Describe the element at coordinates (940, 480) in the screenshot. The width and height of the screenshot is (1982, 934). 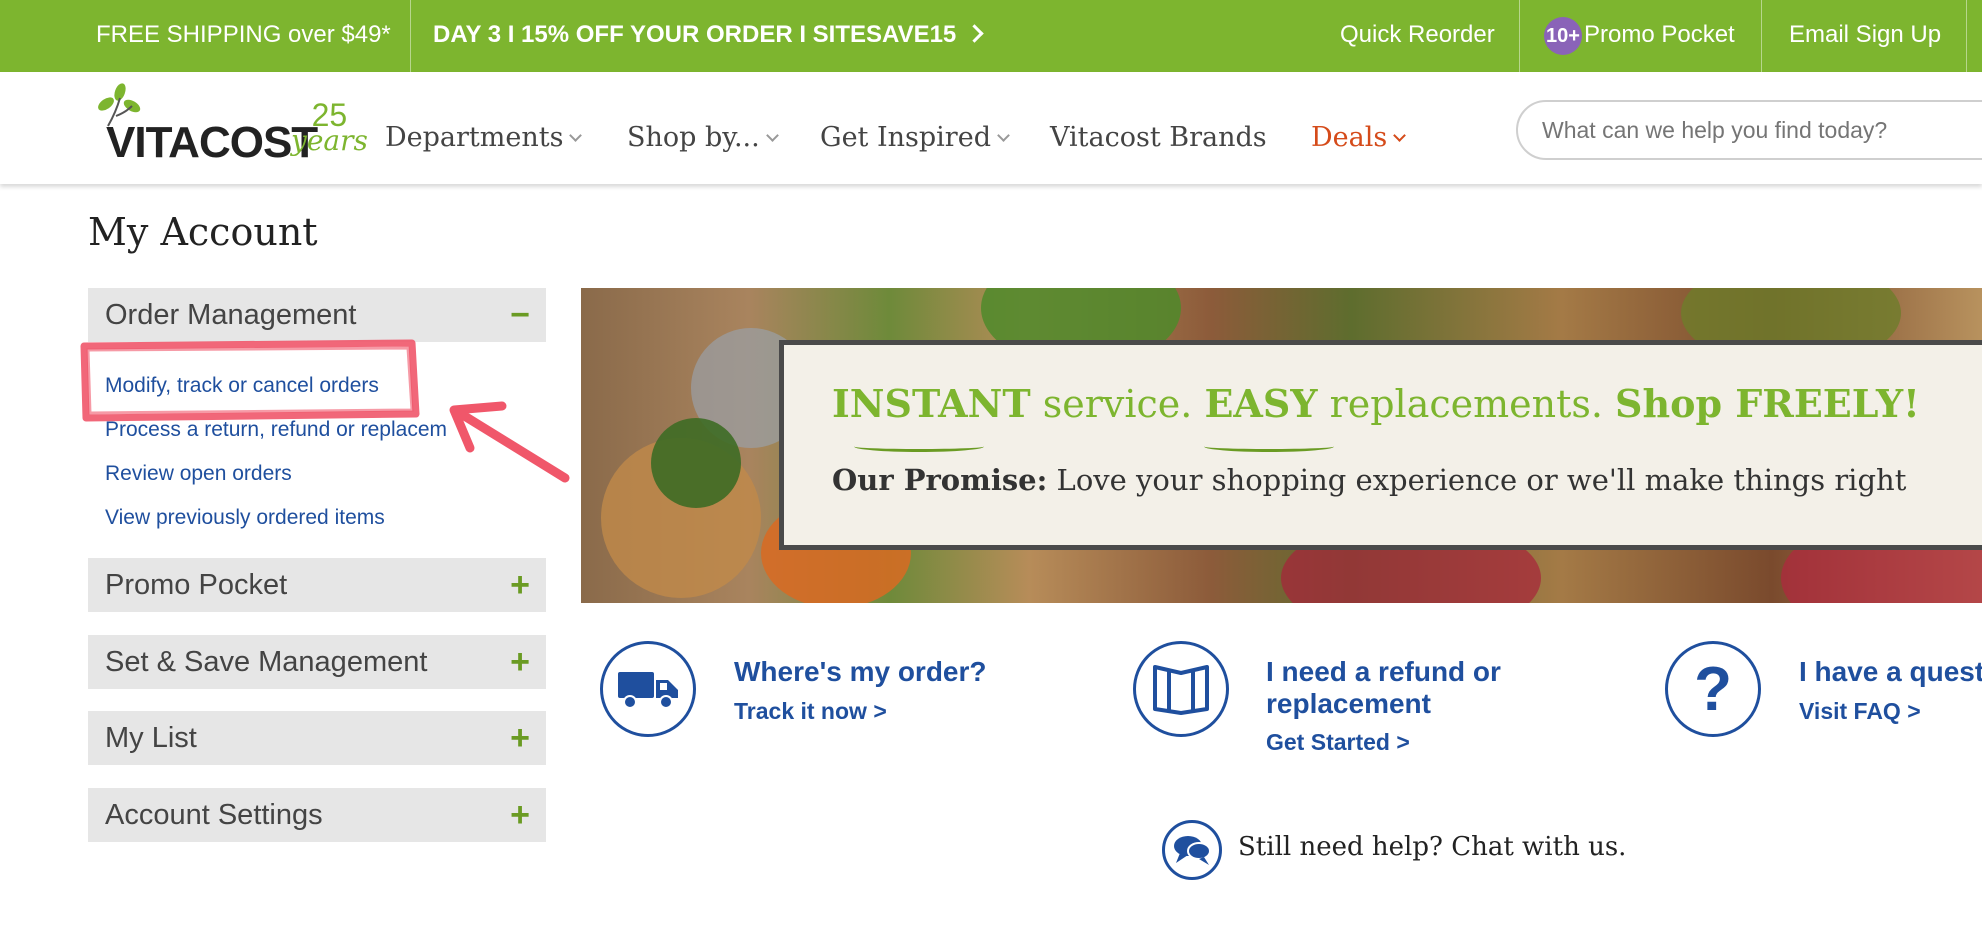
I see `promise-label: Our Promise:` at that location.